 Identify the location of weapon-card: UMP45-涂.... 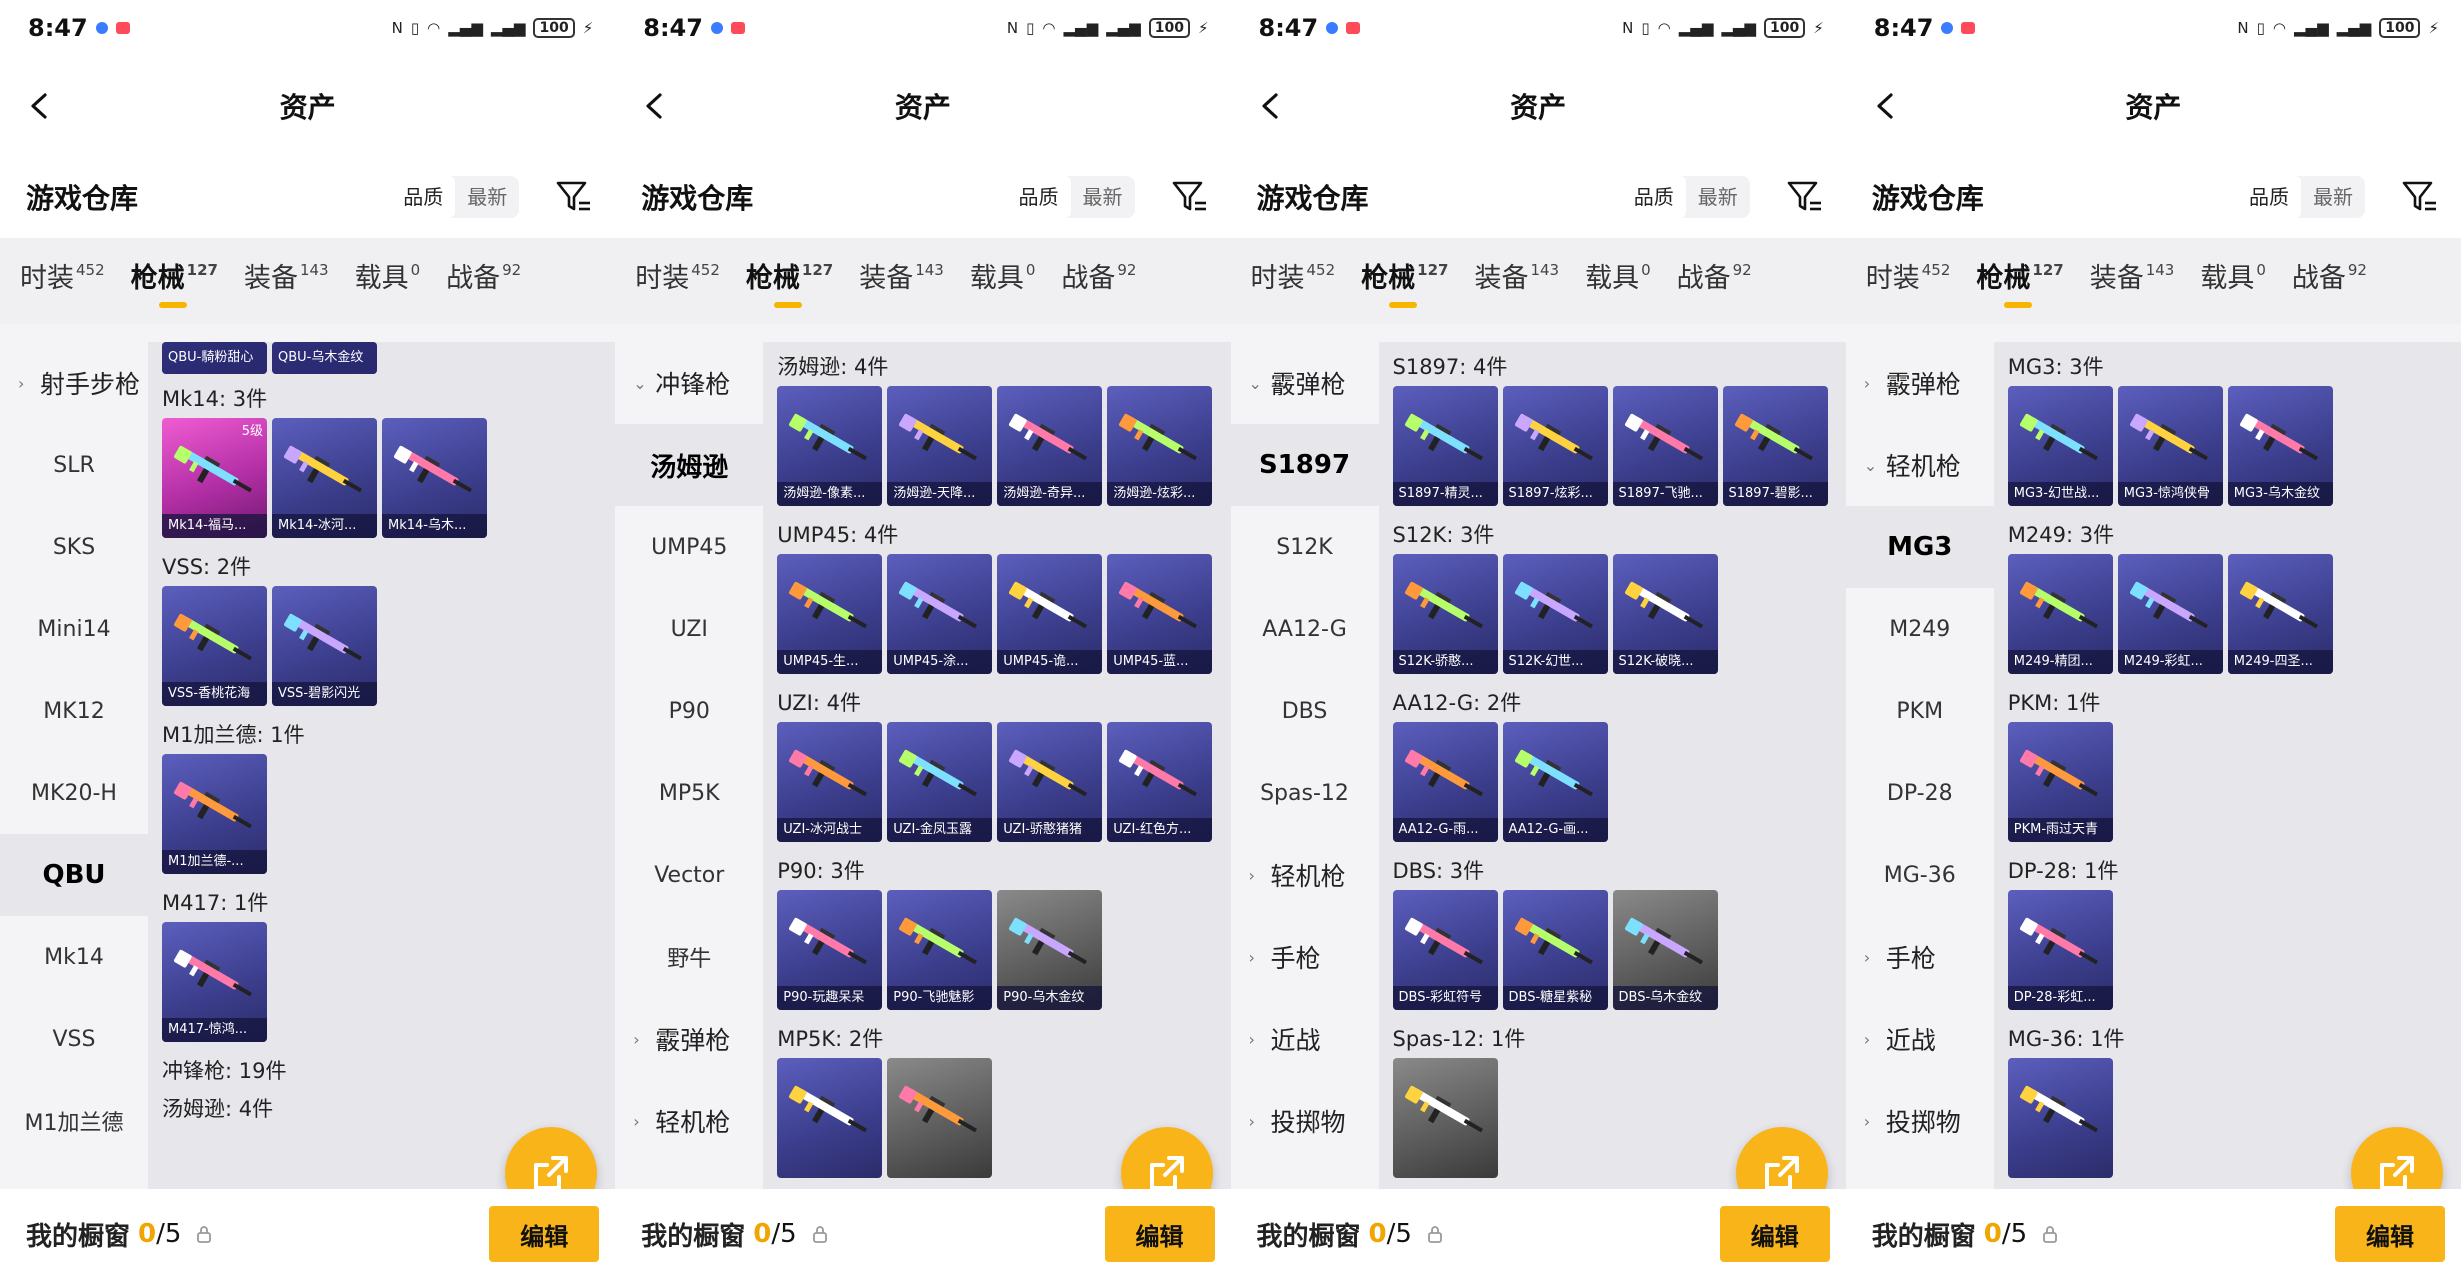
(940, 614).